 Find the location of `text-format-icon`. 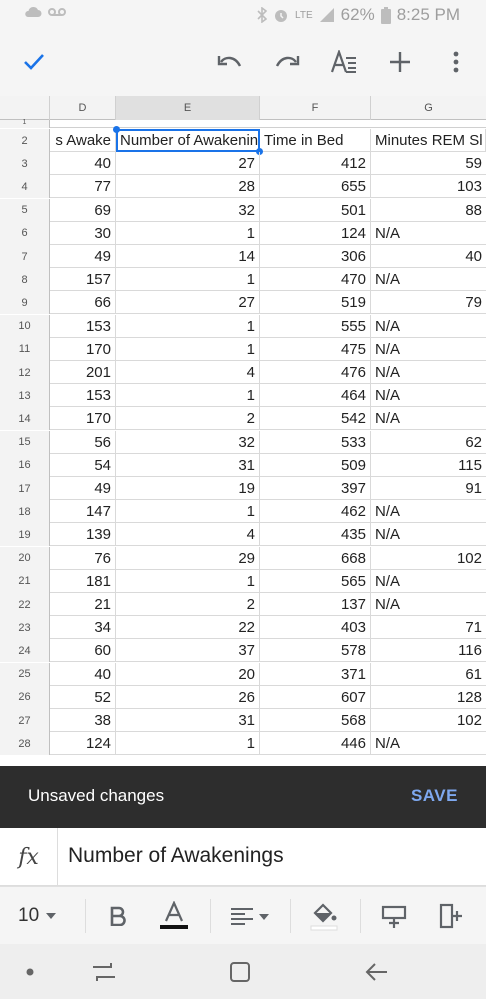

text-format-icon is located at coordinates (344, 62).